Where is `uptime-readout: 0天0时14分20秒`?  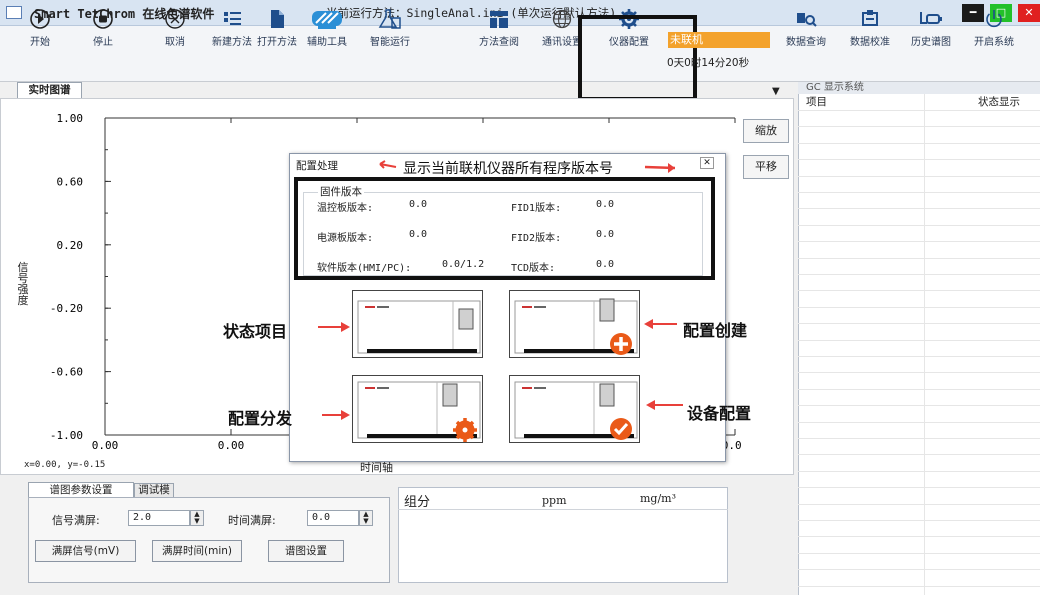
uptime-readout: 0天0时14分20秒 is located at coordinates (708, 63).